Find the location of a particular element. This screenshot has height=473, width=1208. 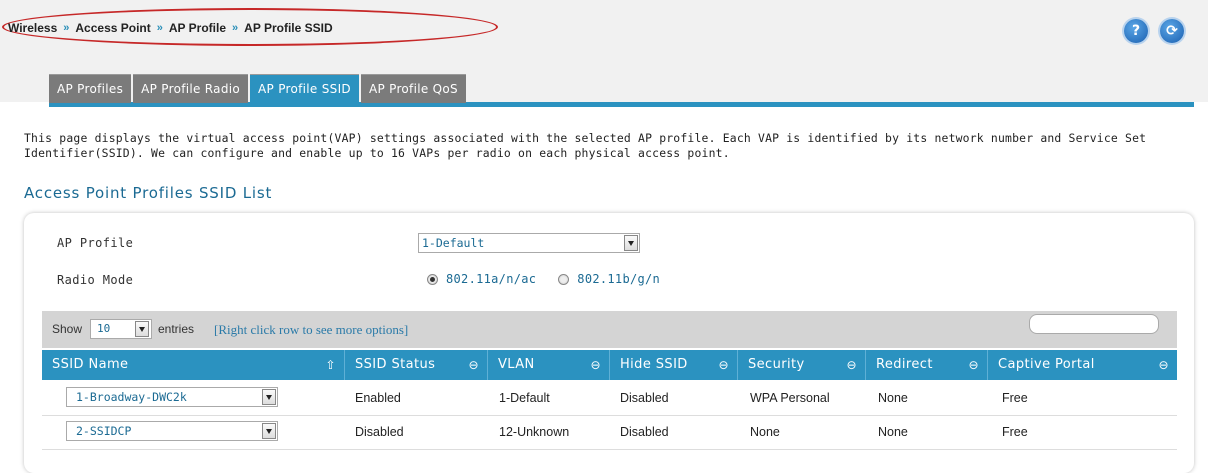

breadcrumb-item-ap-profile: AP Profile is located at coordinates (197, 28).